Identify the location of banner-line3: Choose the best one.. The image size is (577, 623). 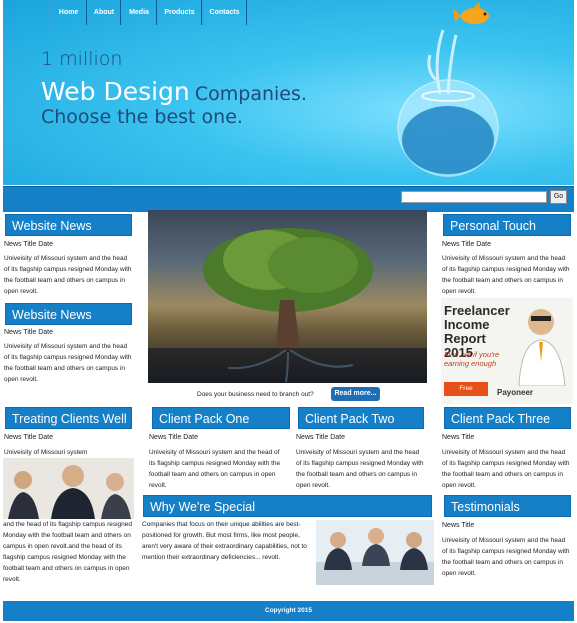
(142, 117).